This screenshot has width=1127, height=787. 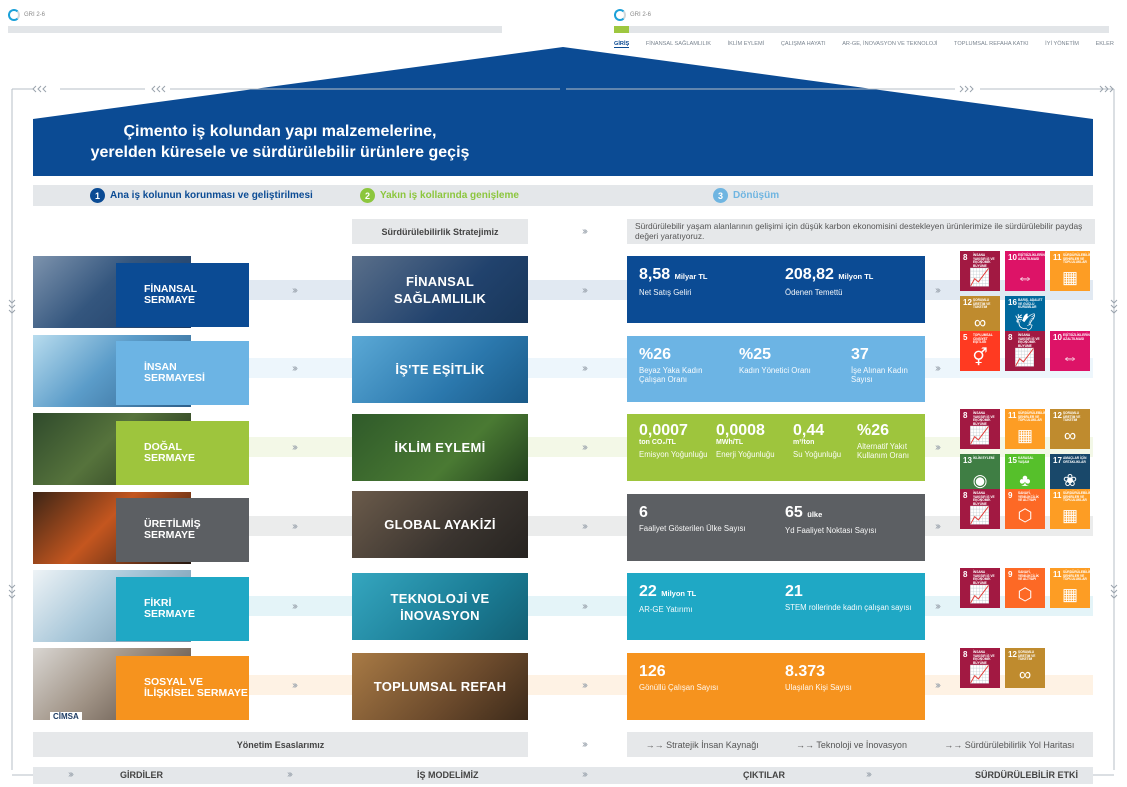 I want to click on business-model-card: TOPLUMSAL REFAH, so click(x=440, y=686).